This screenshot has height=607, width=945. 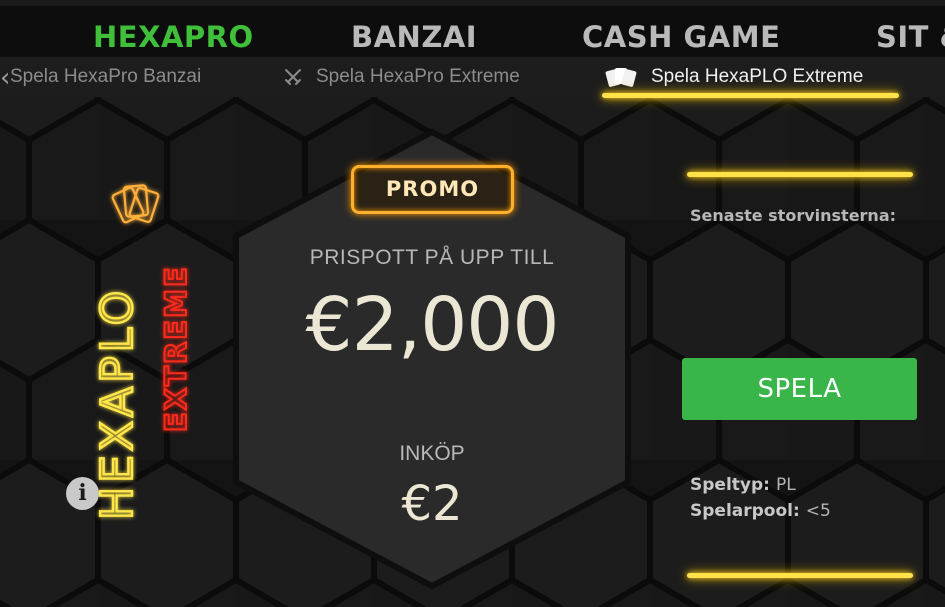 I want to click on prize-pool-value: €2,000, so click(x=432, y=325).